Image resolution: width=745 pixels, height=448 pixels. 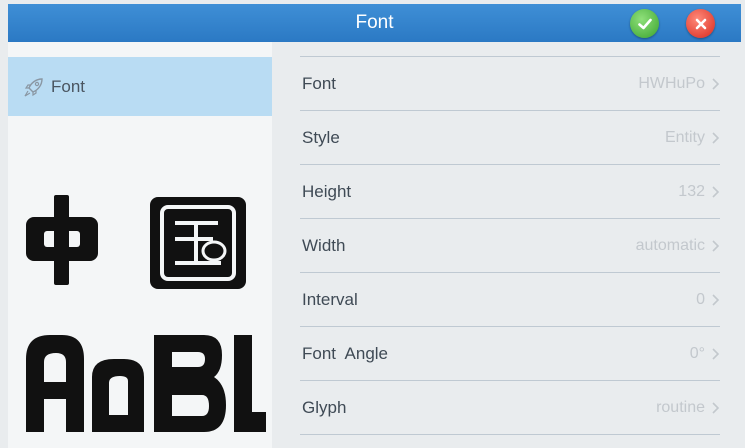 I want to click on sidebar-item-label: Font, so click(x=68, y=86).